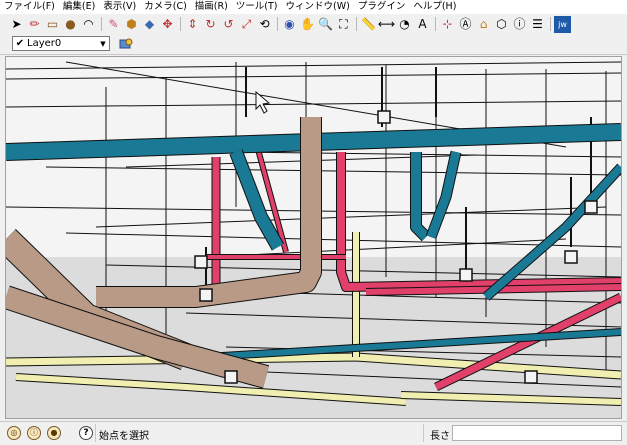  What do you see at coordinates (70, 24) in the screenshot?
I see `circle-icon: ●` at bounding box center [70, 24].